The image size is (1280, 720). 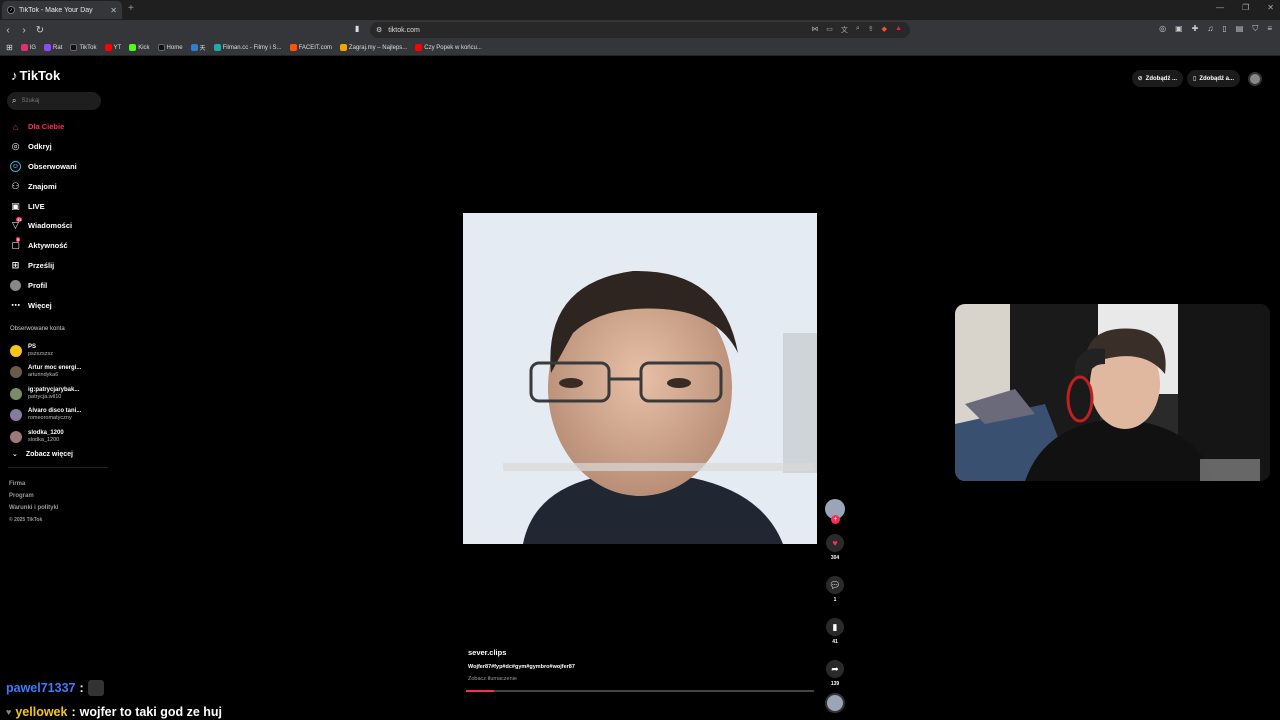 What do you see at coordinates (1224, 29) in the screenshot?
I see `sidebar-icon: ▯` at bounding box center [1224, 29].